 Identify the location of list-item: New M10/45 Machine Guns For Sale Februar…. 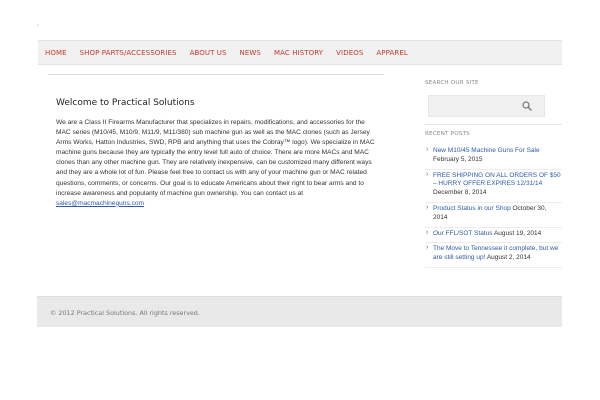
(493, 157).